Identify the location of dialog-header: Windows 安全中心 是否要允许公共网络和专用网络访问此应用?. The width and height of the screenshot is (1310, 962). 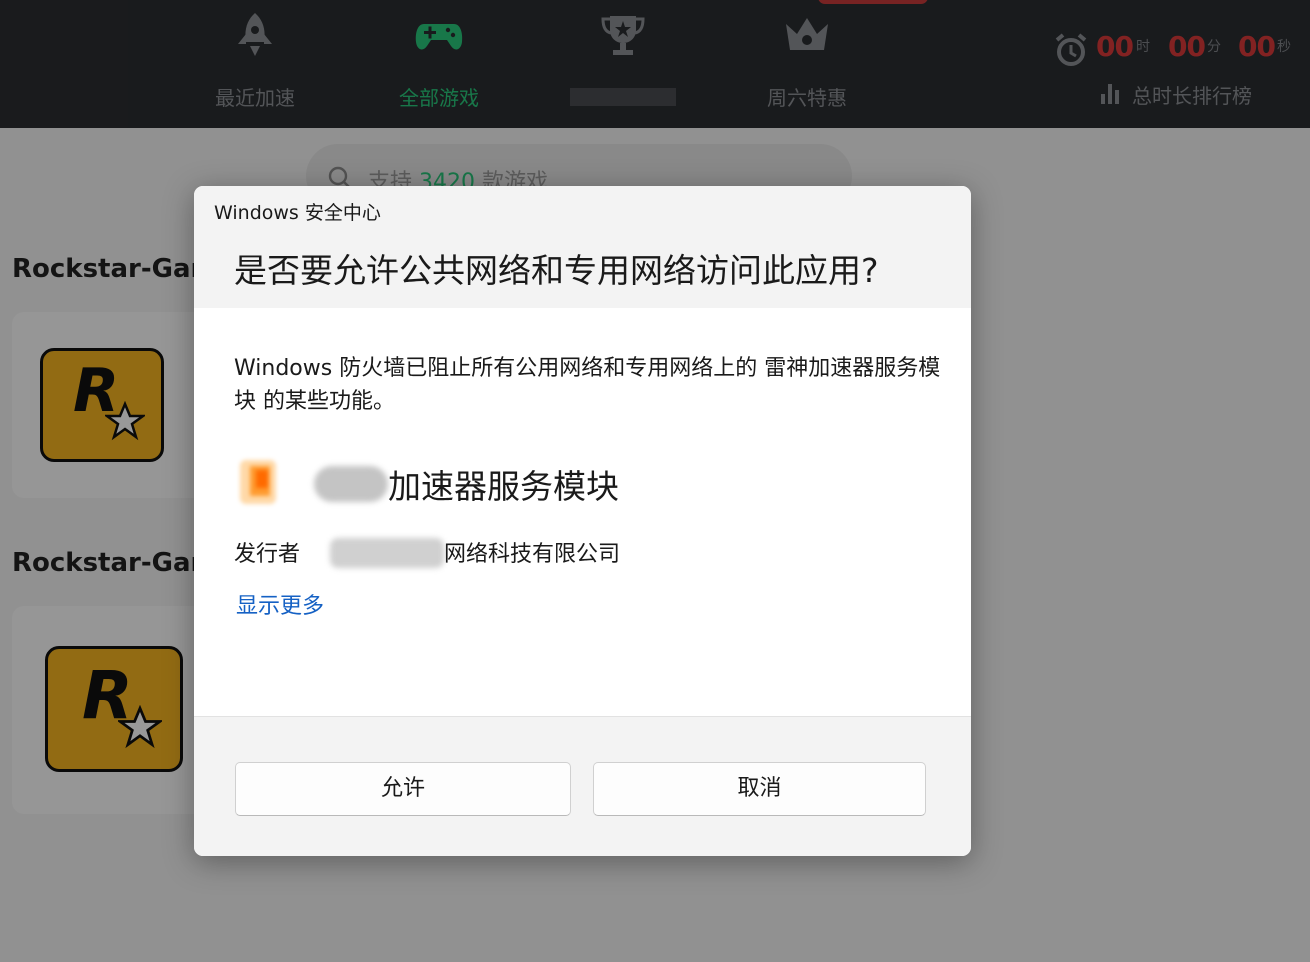
(582, 247).